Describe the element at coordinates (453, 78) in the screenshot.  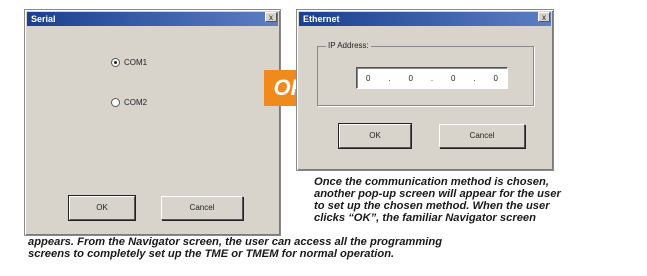
I see `ip-octet-3: 0` at that location.